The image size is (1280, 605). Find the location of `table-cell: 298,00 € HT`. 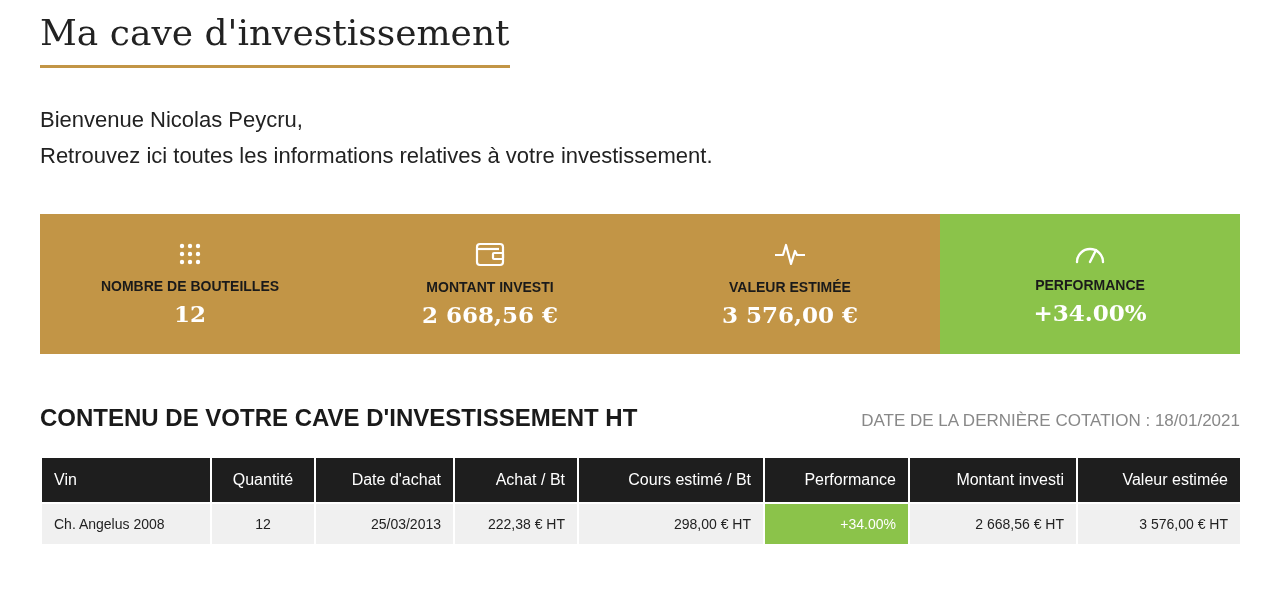

table-cell: 298,00 € HT is located at coordinates (671, 524).